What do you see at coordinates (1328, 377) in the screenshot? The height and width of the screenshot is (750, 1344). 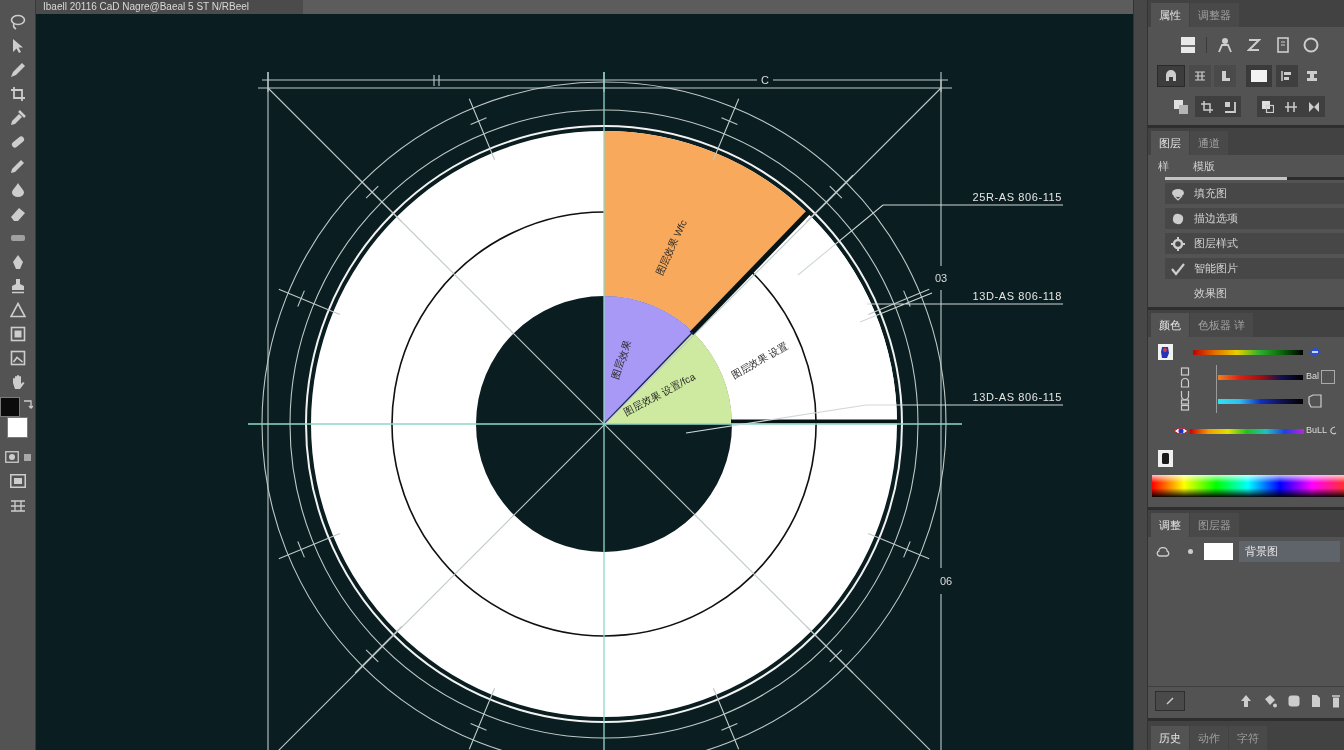 I see `value-field` at bounding box center [1328, 377].